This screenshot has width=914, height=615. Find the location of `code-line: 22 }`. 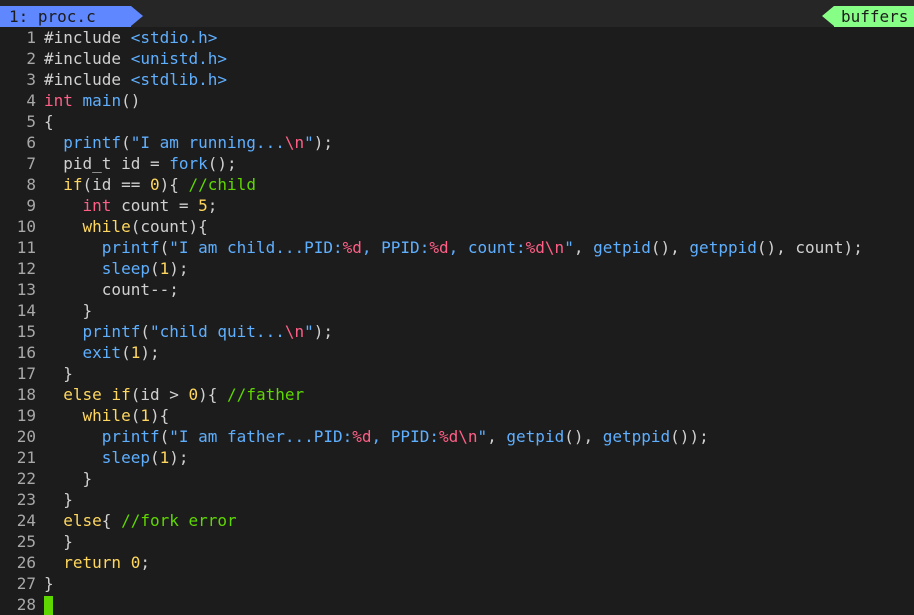

code-line: 22 } is located at coordinates (457, 478).